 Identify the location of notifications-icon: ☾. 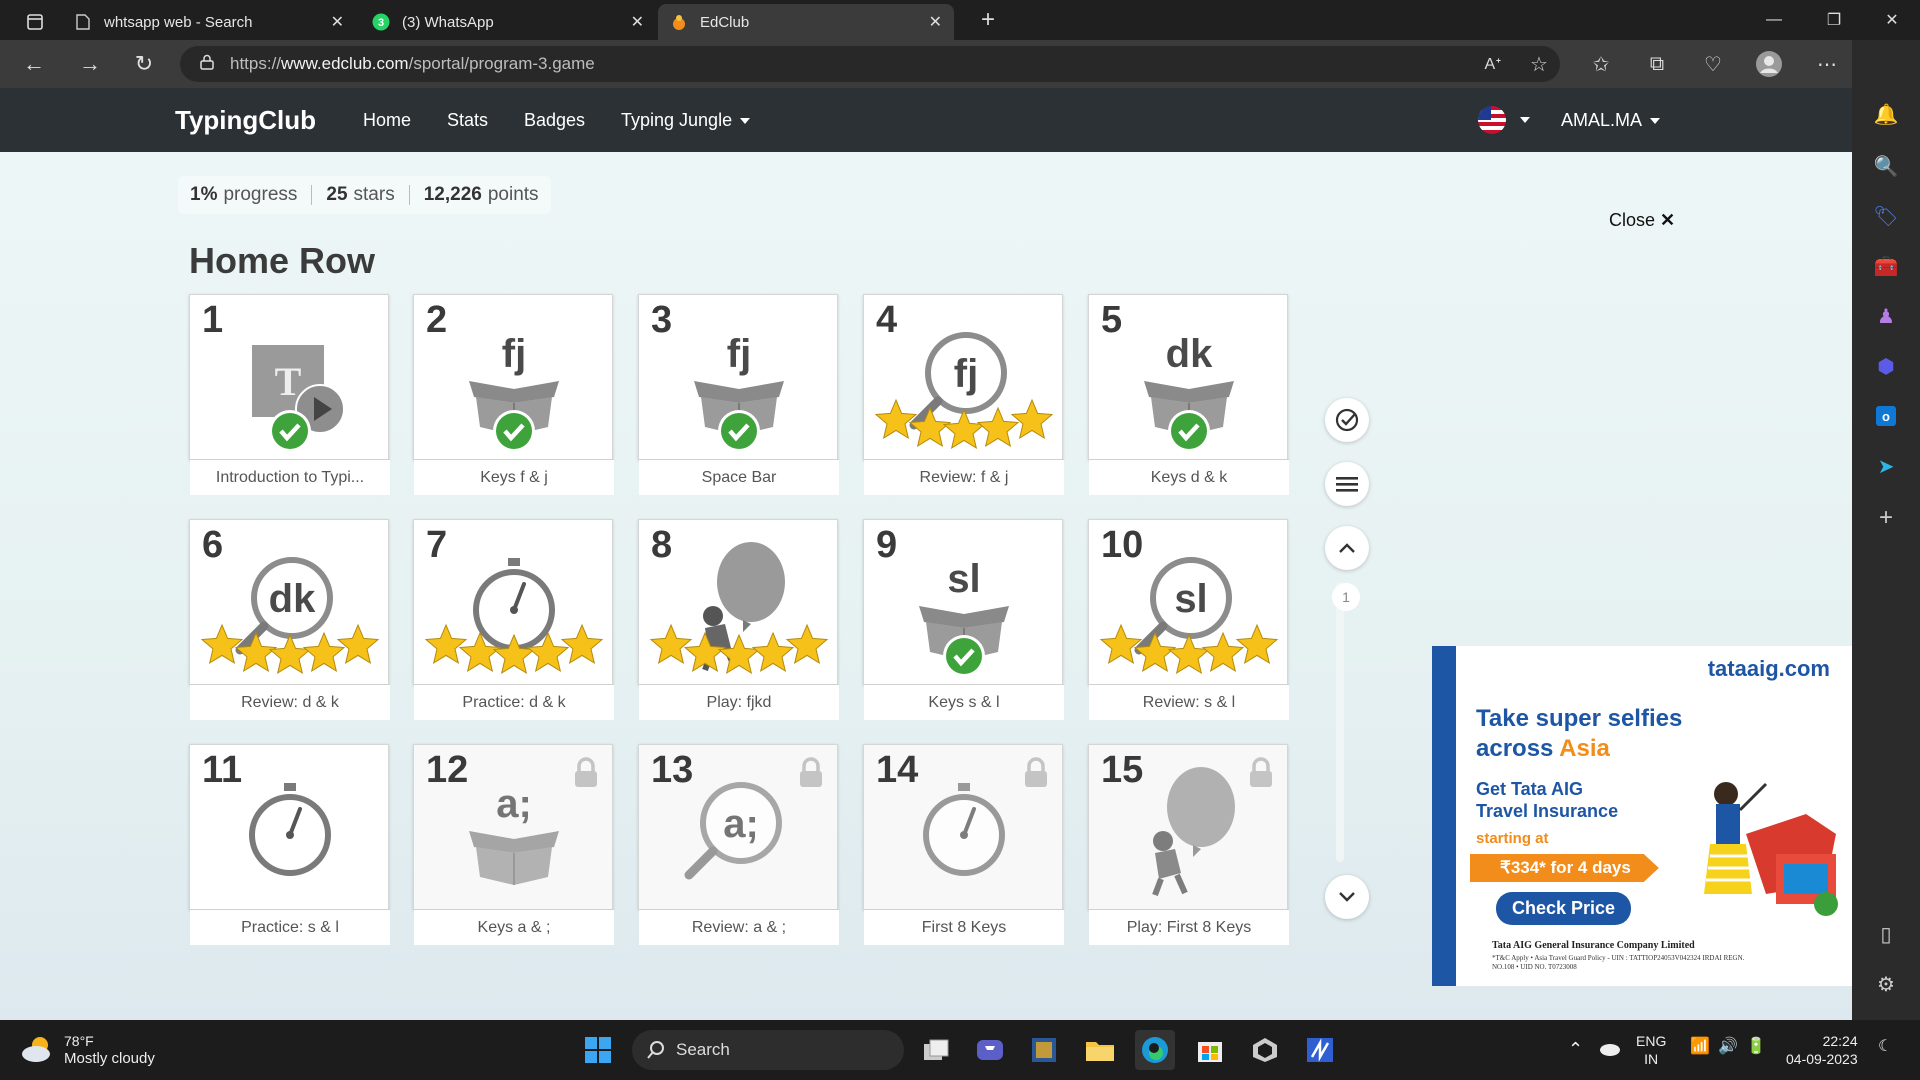
(1885, 1047).